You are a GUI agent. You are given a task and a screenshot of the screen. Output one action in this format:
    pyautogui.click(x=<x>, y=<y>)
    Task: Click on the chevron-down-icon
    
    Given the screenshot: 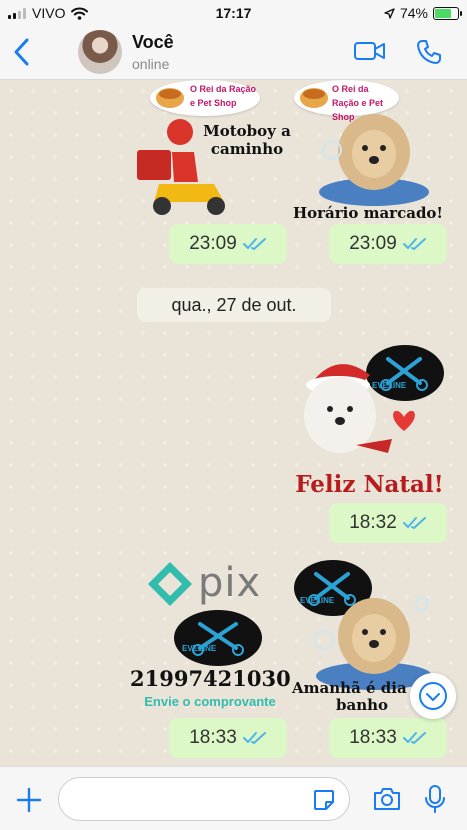 What is the action you would take?
    pyautogui.click(x=433, y=696)
    